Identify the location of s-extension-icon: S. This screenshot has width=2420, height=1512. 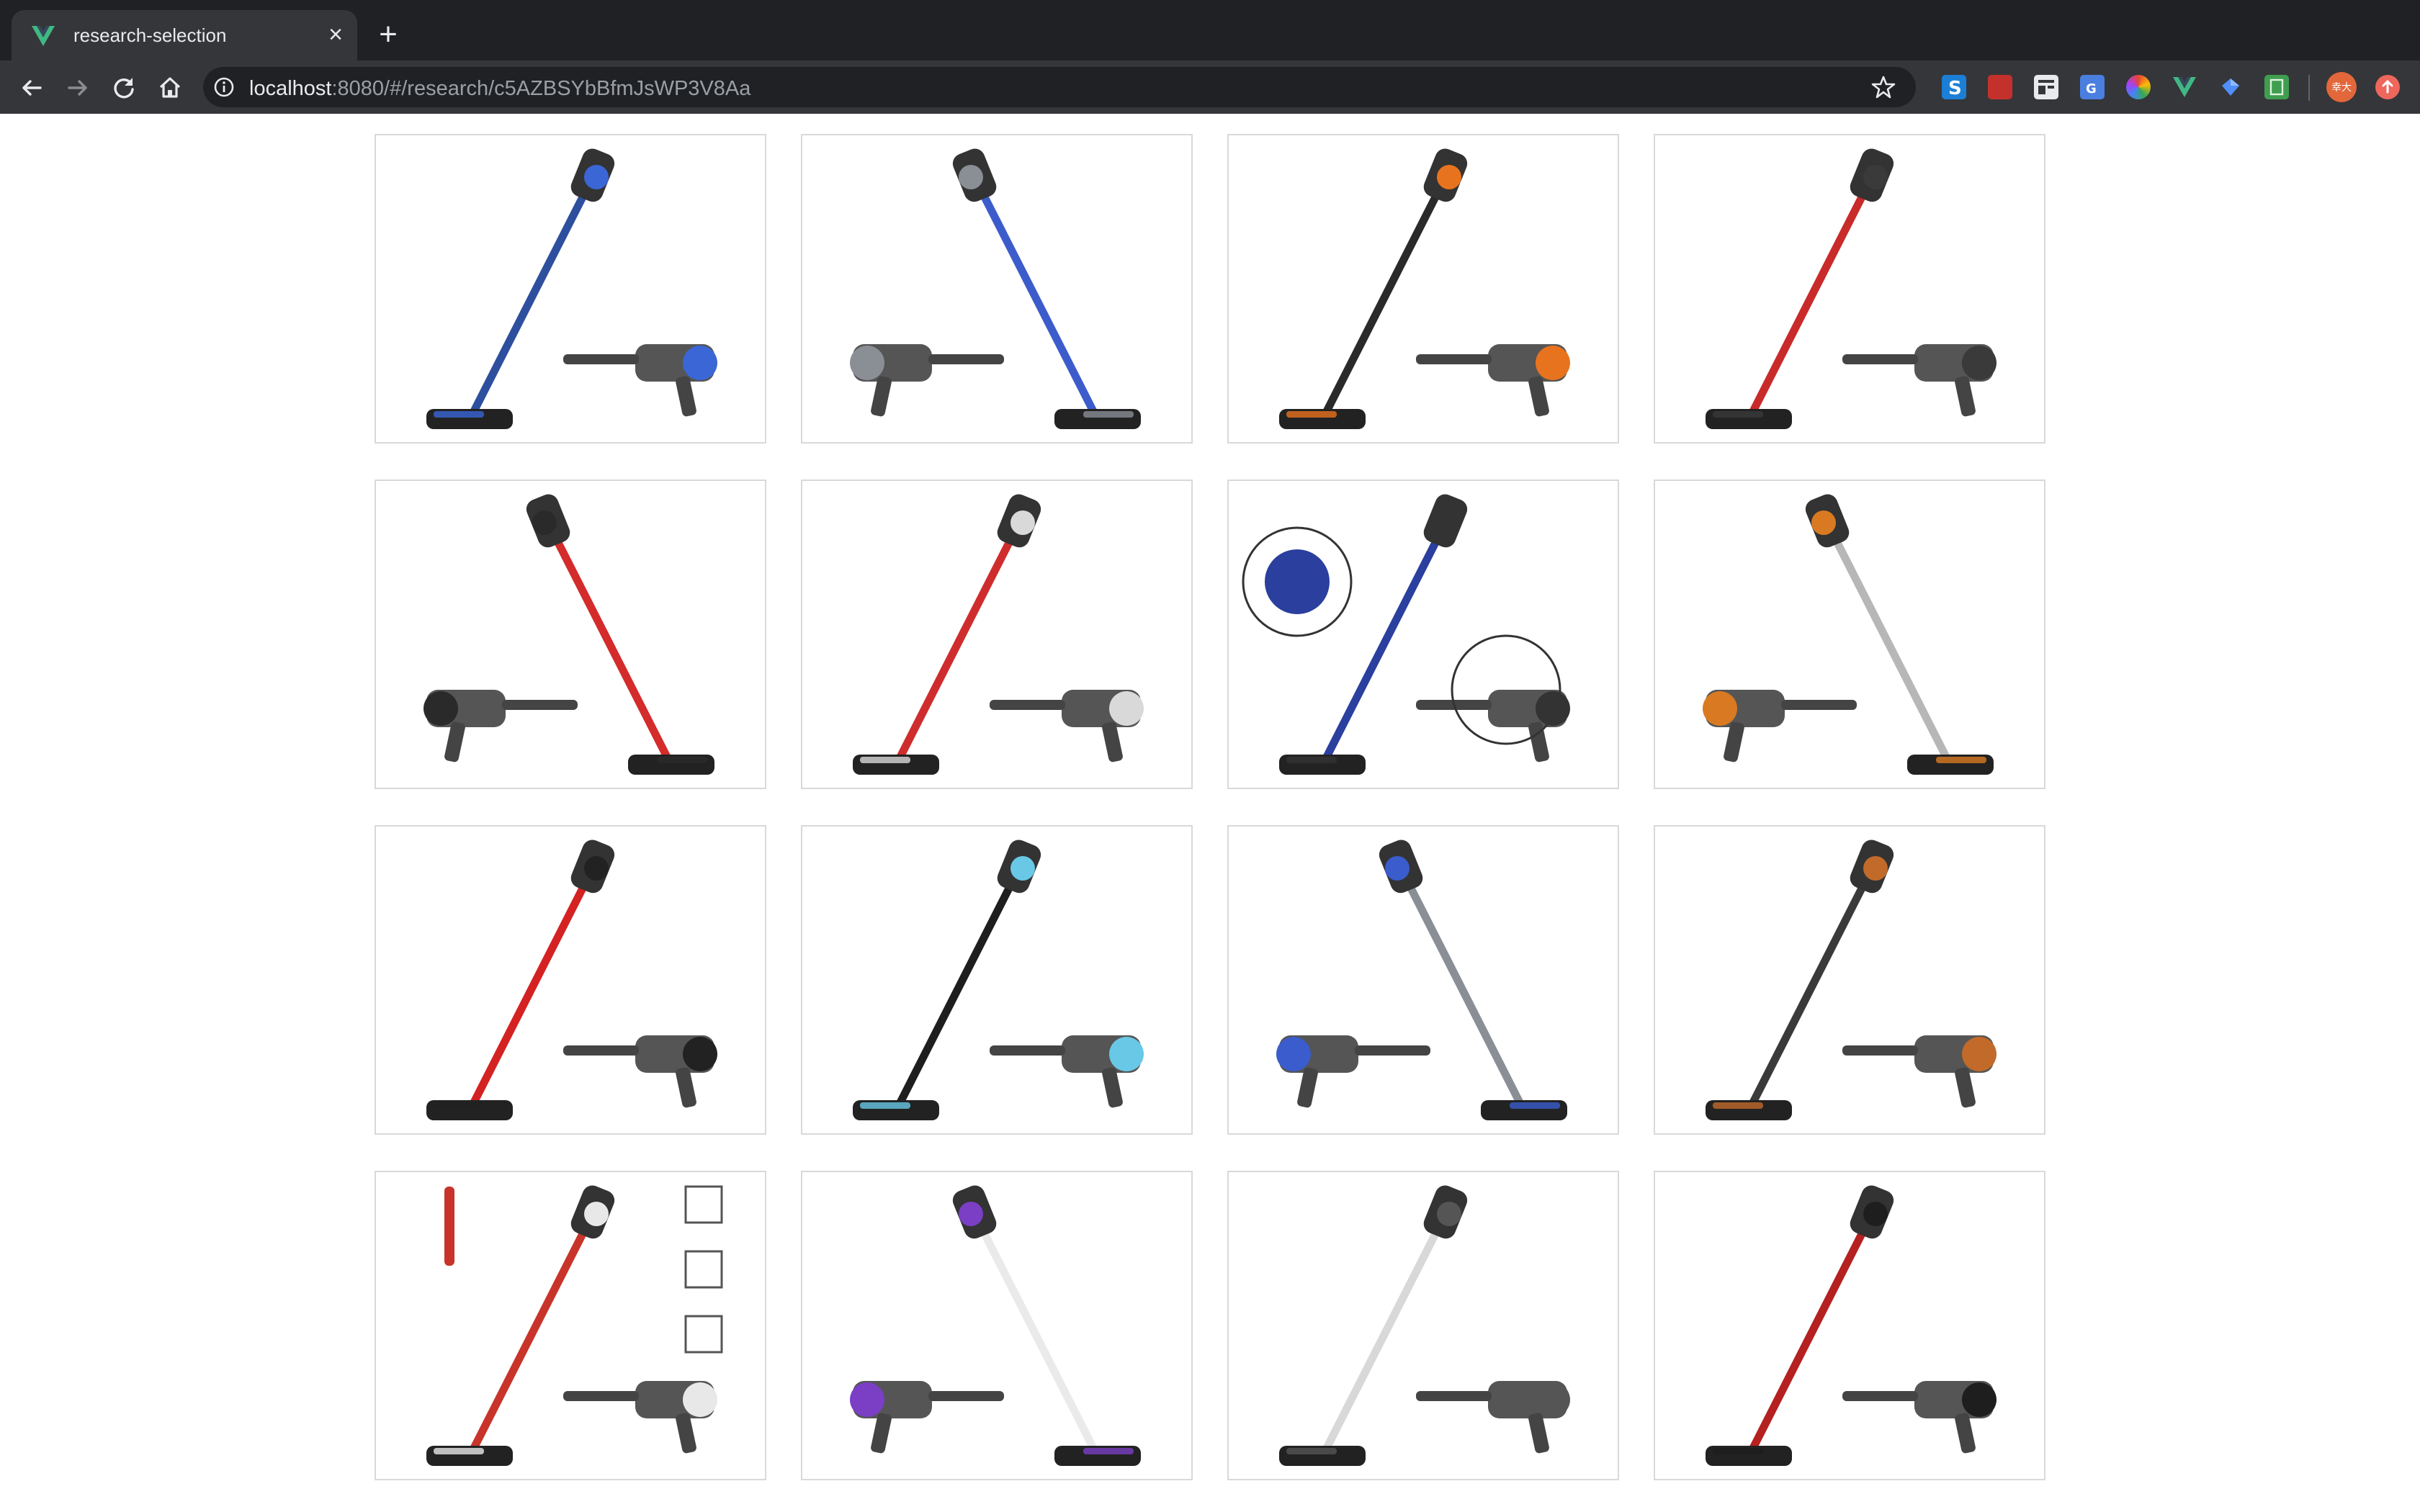
(1954, 87).